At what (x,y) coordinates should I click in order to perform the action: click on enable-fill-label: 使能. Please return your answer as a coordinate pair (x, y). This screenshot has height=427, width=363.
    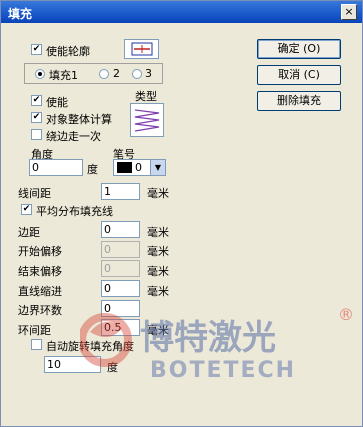
    Looking at the image, I should click on (57, 102).